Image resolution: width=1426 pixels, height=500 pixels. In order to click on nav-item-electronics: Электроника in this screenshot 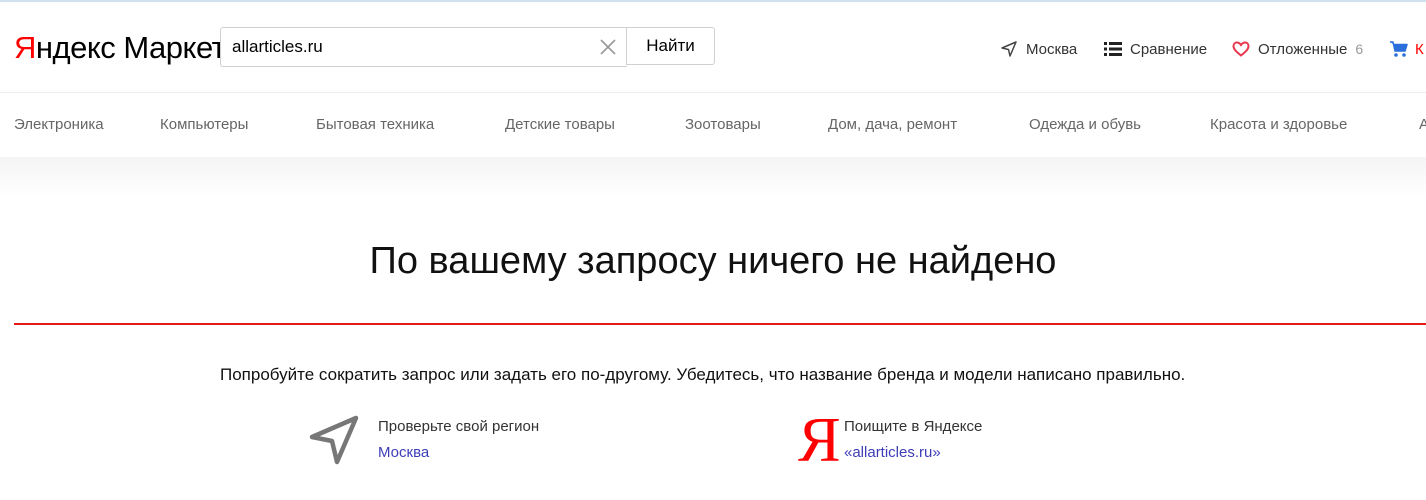, I will do `click(59, 125)`.